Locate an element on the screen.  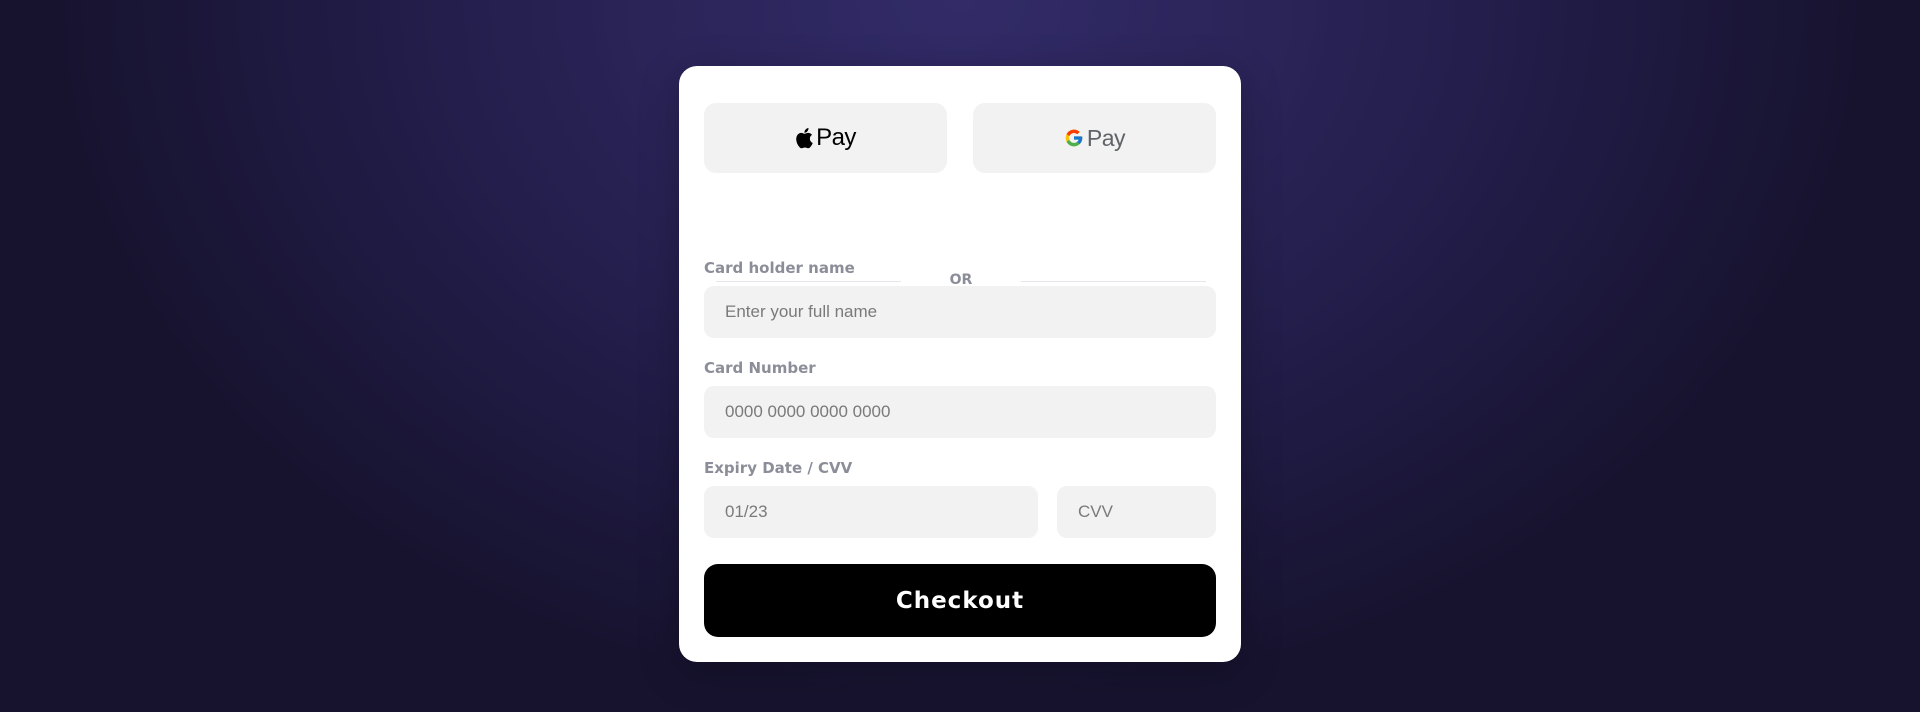
apple-pay-button: Pay is located at coordinates (825, 138).